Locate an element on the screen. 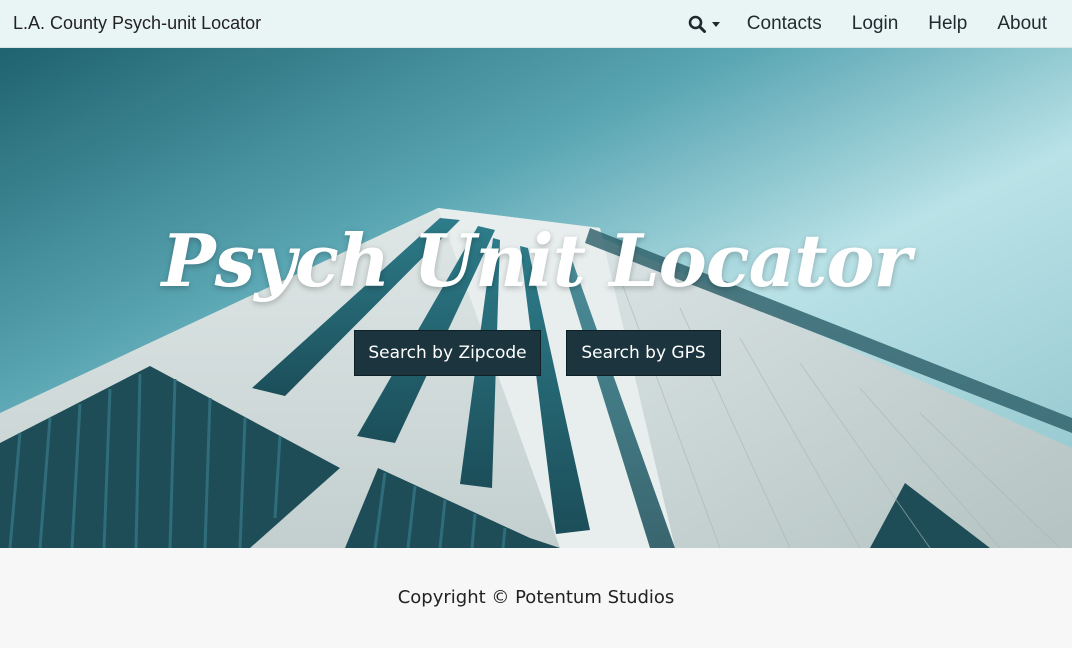  search-dropdown-toggle is located at coordinates (703, 23).